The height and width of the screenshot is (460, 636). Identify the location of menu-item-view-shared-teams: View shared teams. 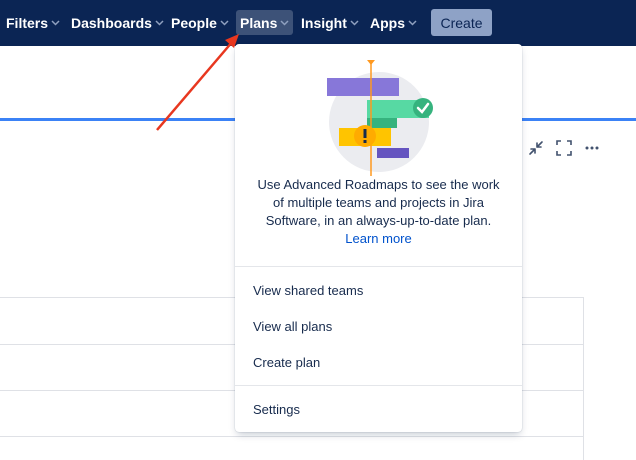
(378, 290).